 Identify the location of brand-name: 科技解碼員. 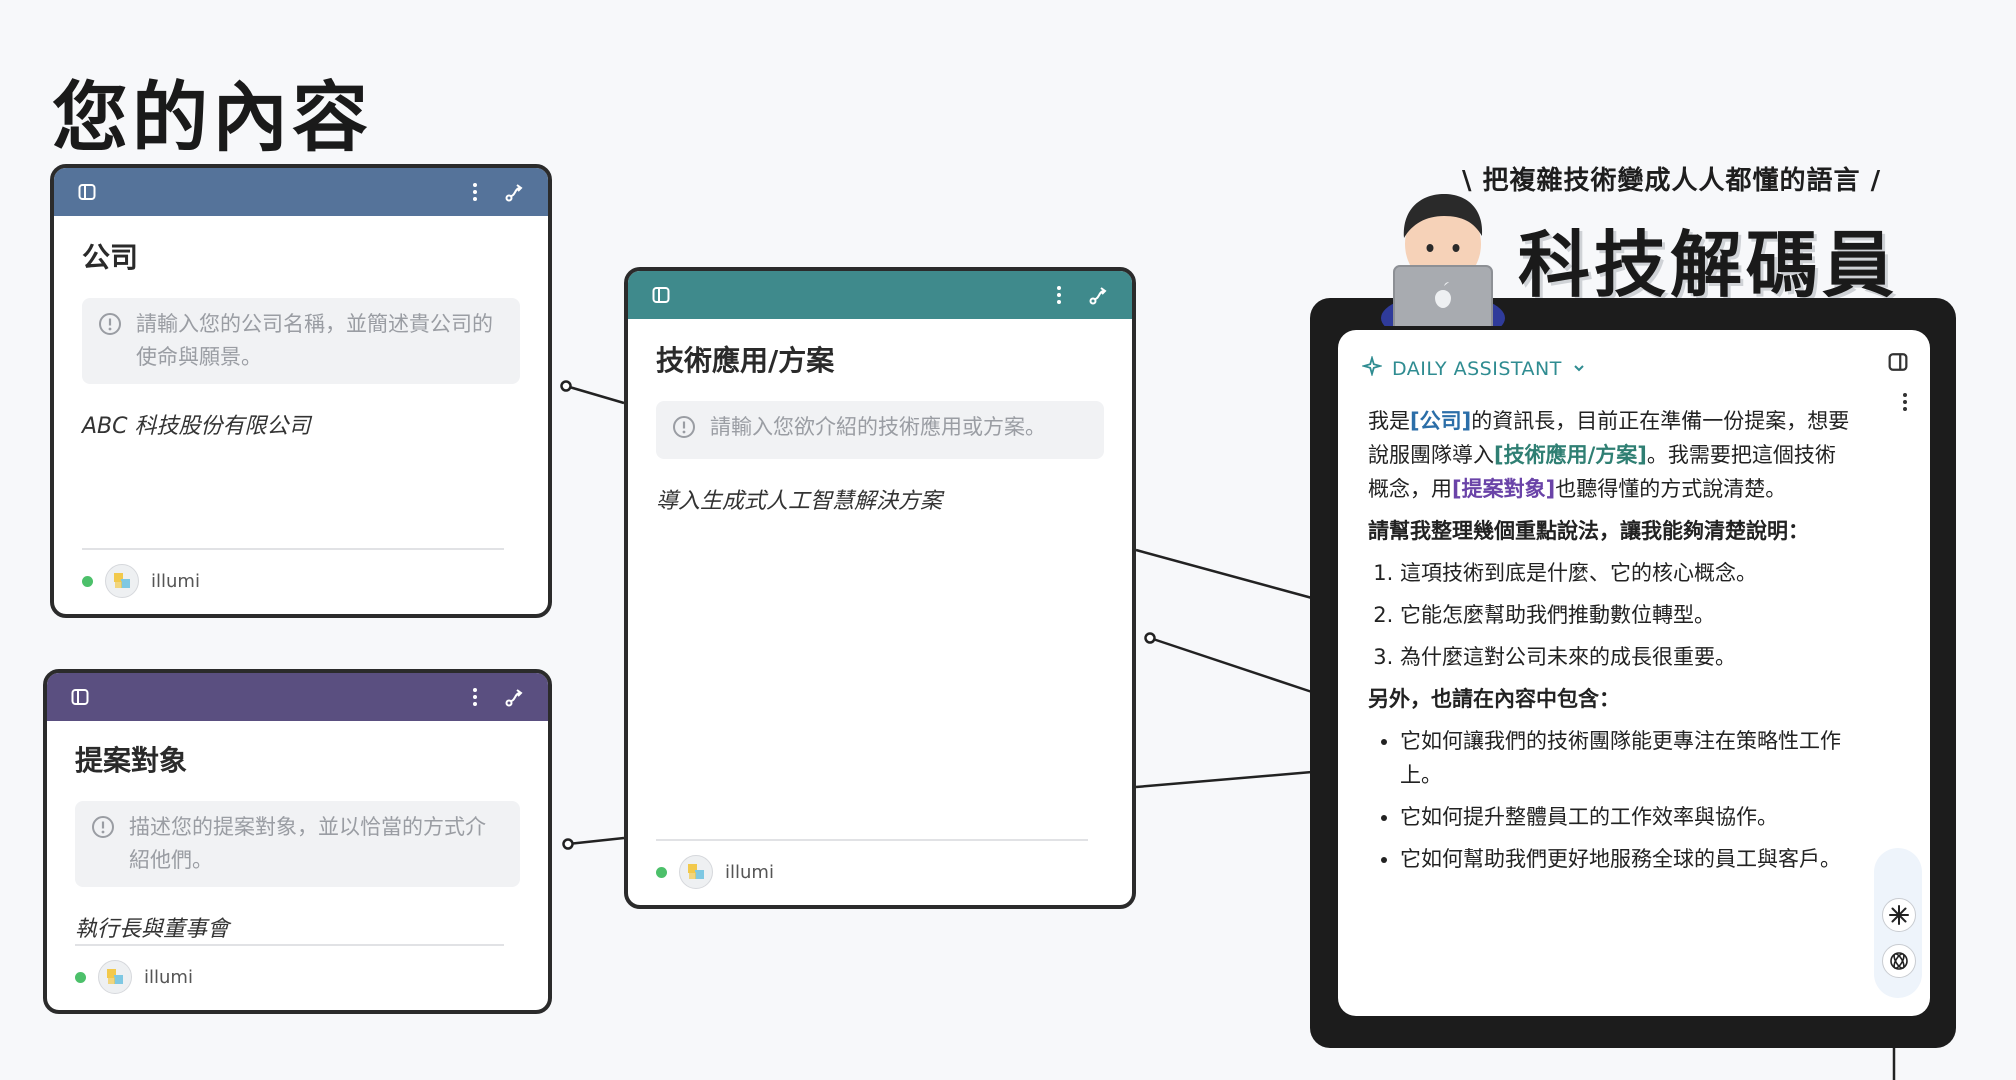
(1708, 265).